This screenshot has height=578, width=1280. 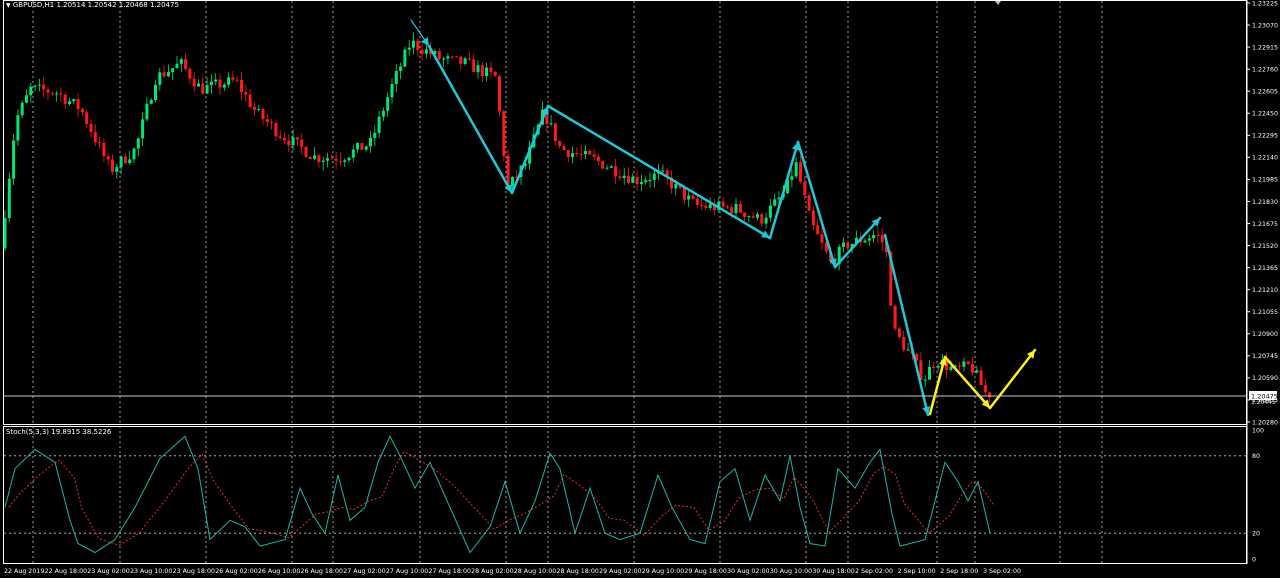 I want to click on stoch-level-label: 80, so click(x=1256, y=456).